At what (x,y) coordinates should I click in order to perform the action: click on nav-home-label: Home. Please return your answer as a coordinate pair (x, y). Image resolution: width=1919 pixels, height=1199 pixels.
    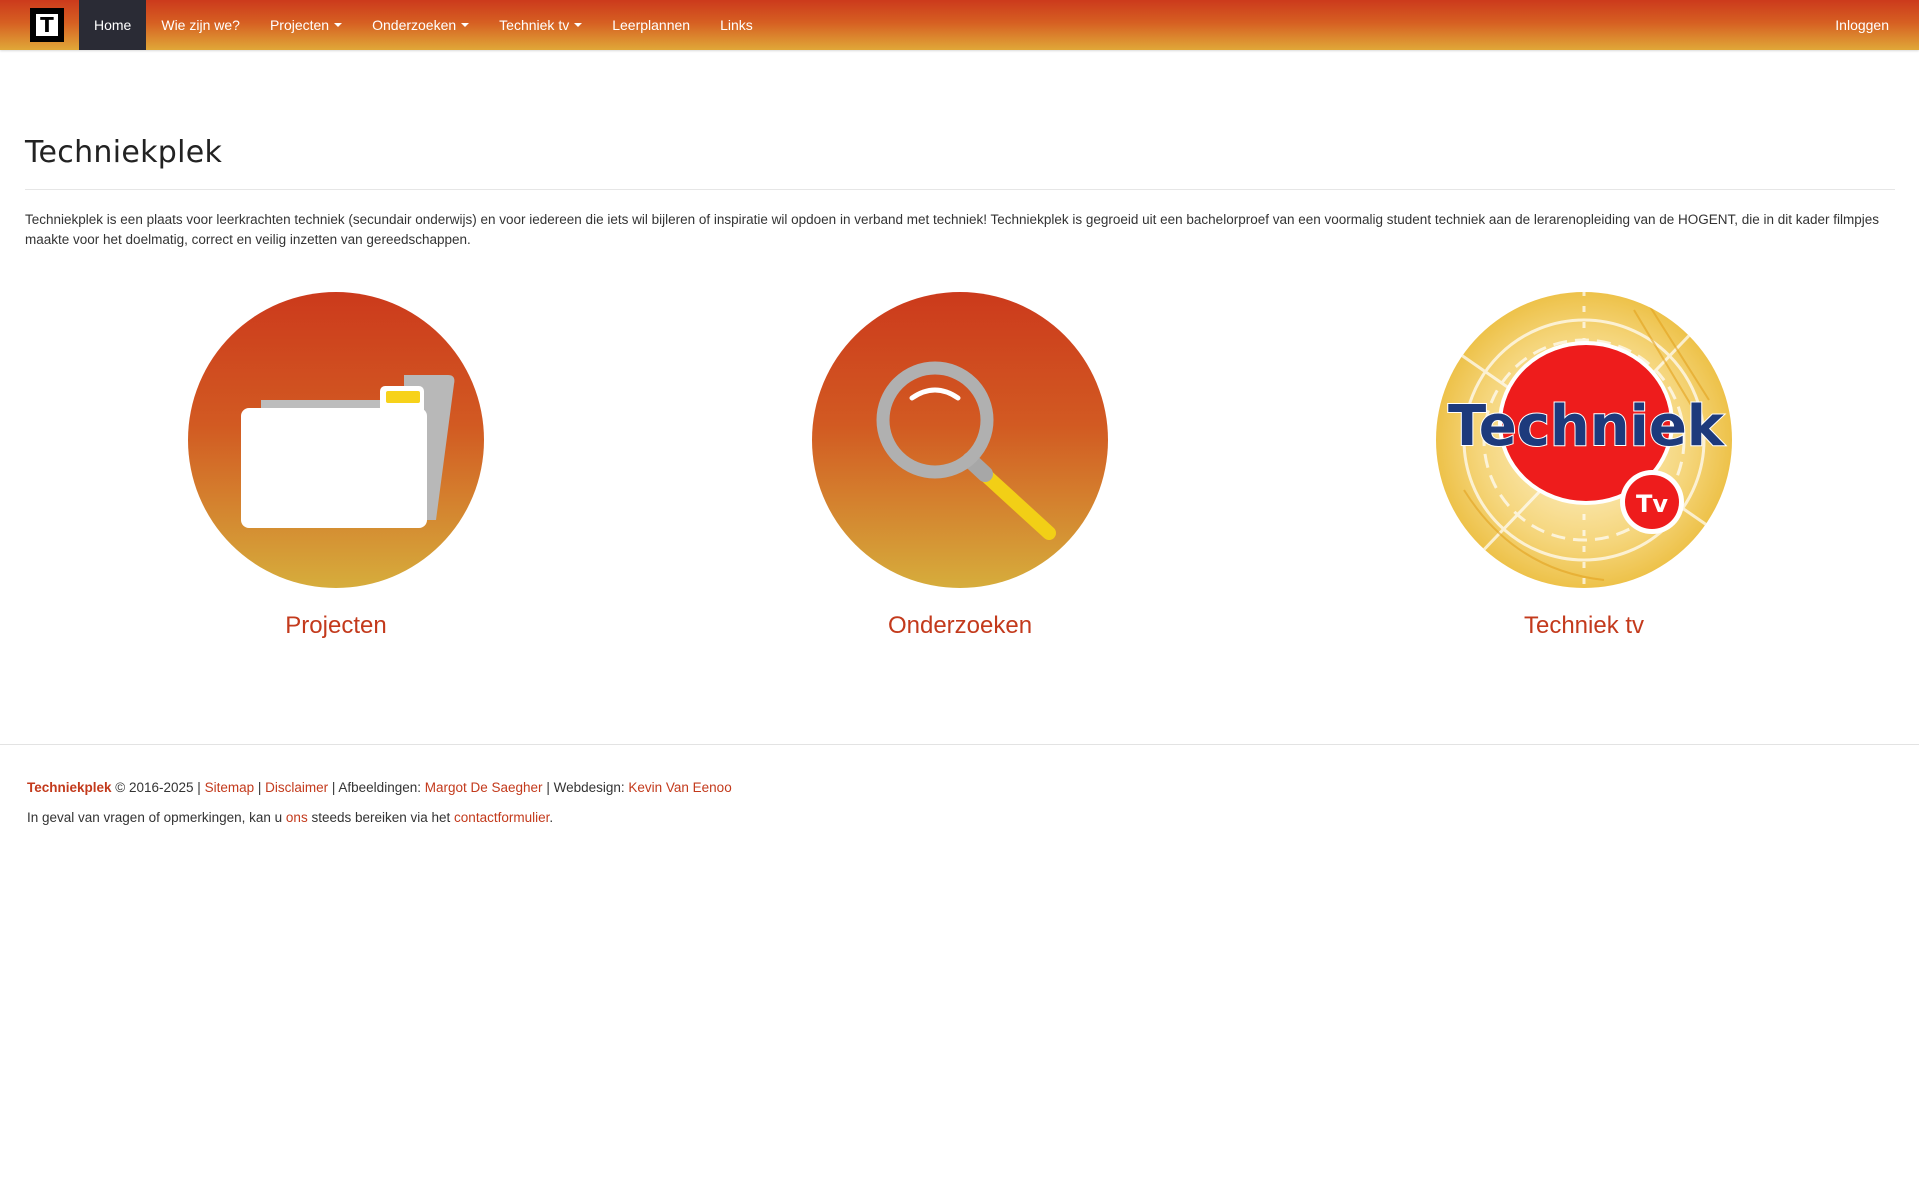
    Looking at the image, I should click on (113, 25).